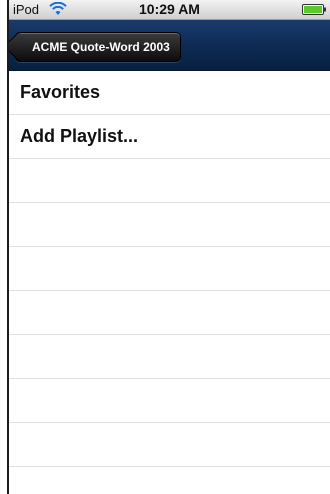  I want to click on battery-icon, so click(314, 9).